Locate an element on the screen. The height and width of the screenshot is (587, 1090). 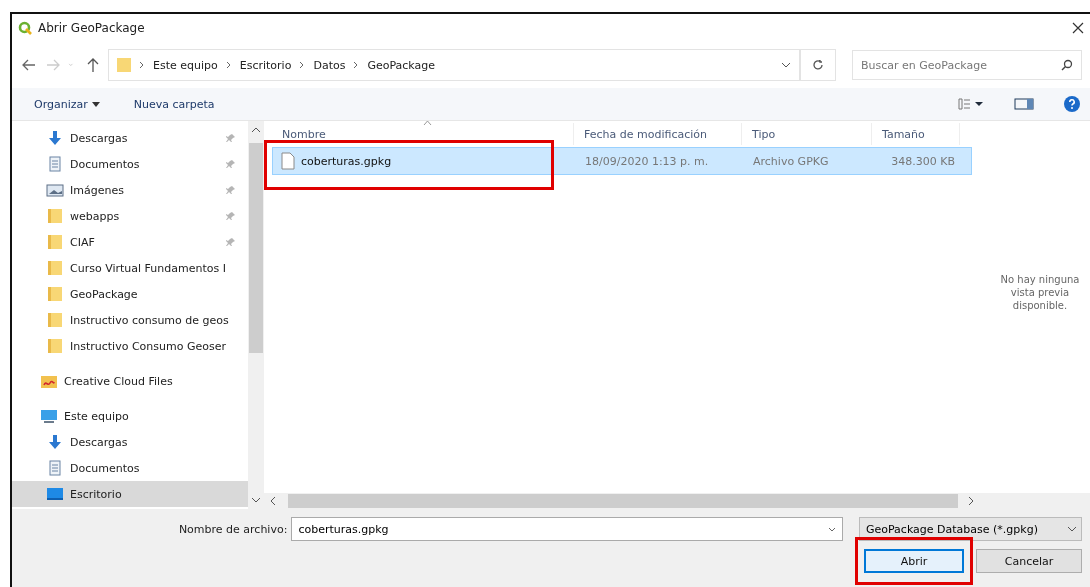
scroll-up-icon is located at coordinates (256, 130).